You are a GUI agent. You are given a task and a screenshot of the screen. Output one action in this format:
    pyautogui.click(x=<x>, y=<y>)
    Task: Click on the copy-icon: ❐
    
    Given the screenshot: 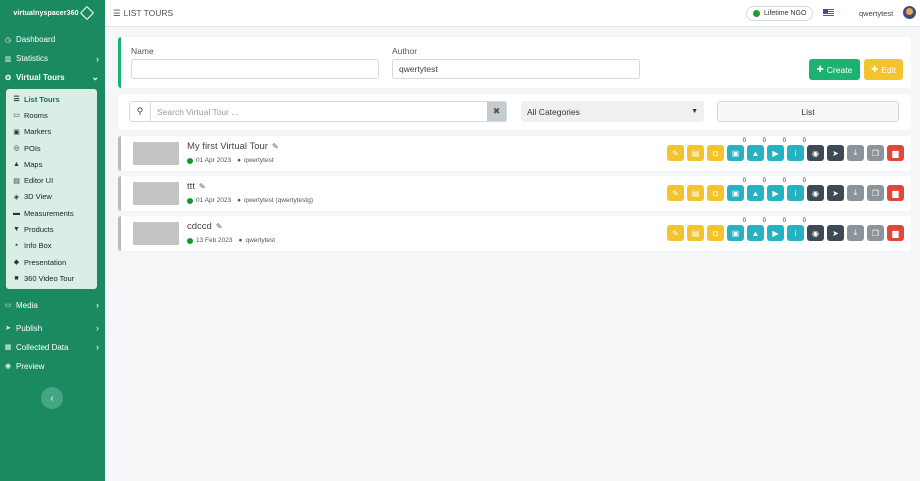 What is the action you would take?
    pyautogui.click(x=875, y=153)
    